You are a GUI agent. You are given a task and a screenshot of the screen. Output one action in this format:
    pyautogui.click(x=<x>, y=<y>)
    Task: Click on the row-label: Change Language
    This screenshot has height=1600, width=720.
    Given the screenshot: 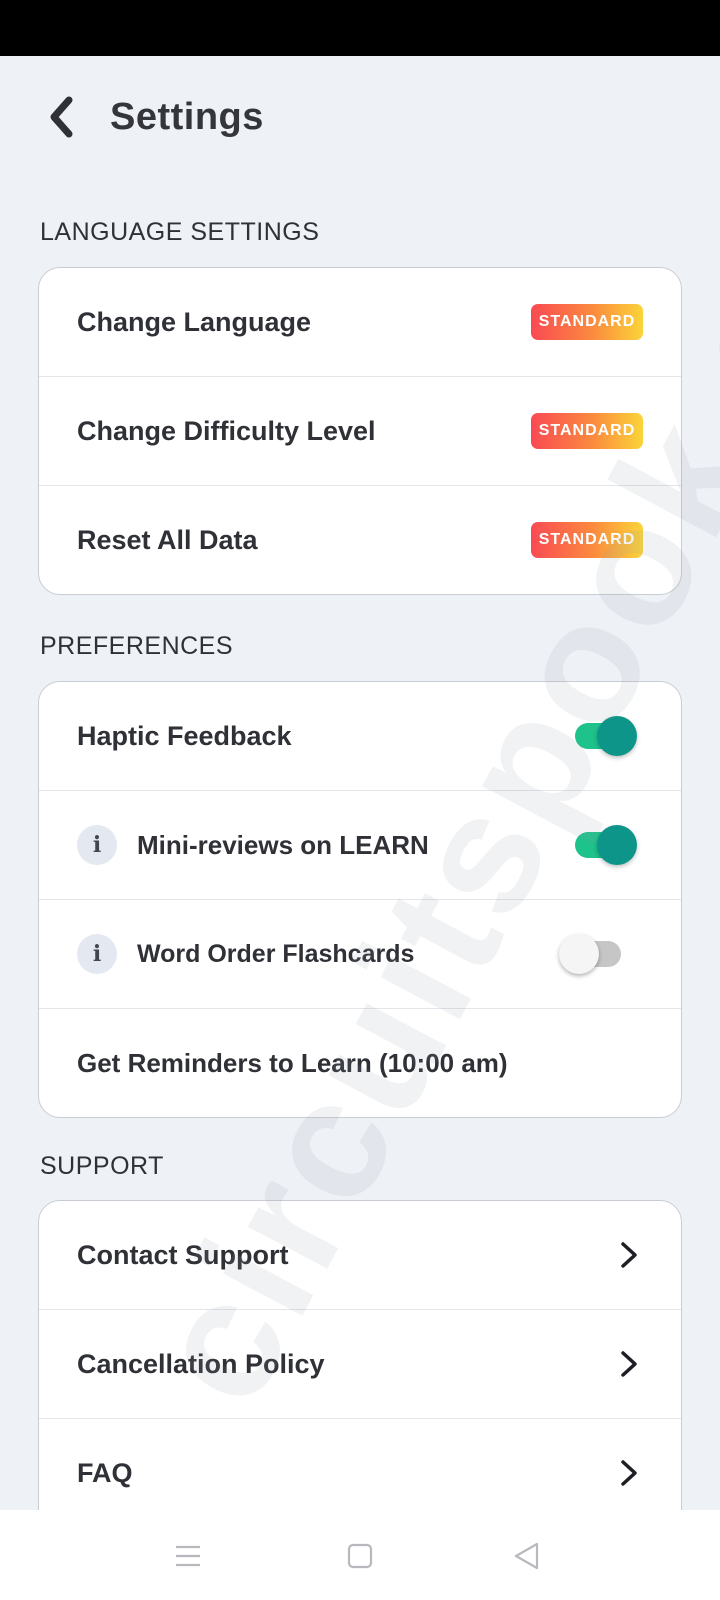 What is the action you would take?
    pyautogui.click(x=194, y=321)
    